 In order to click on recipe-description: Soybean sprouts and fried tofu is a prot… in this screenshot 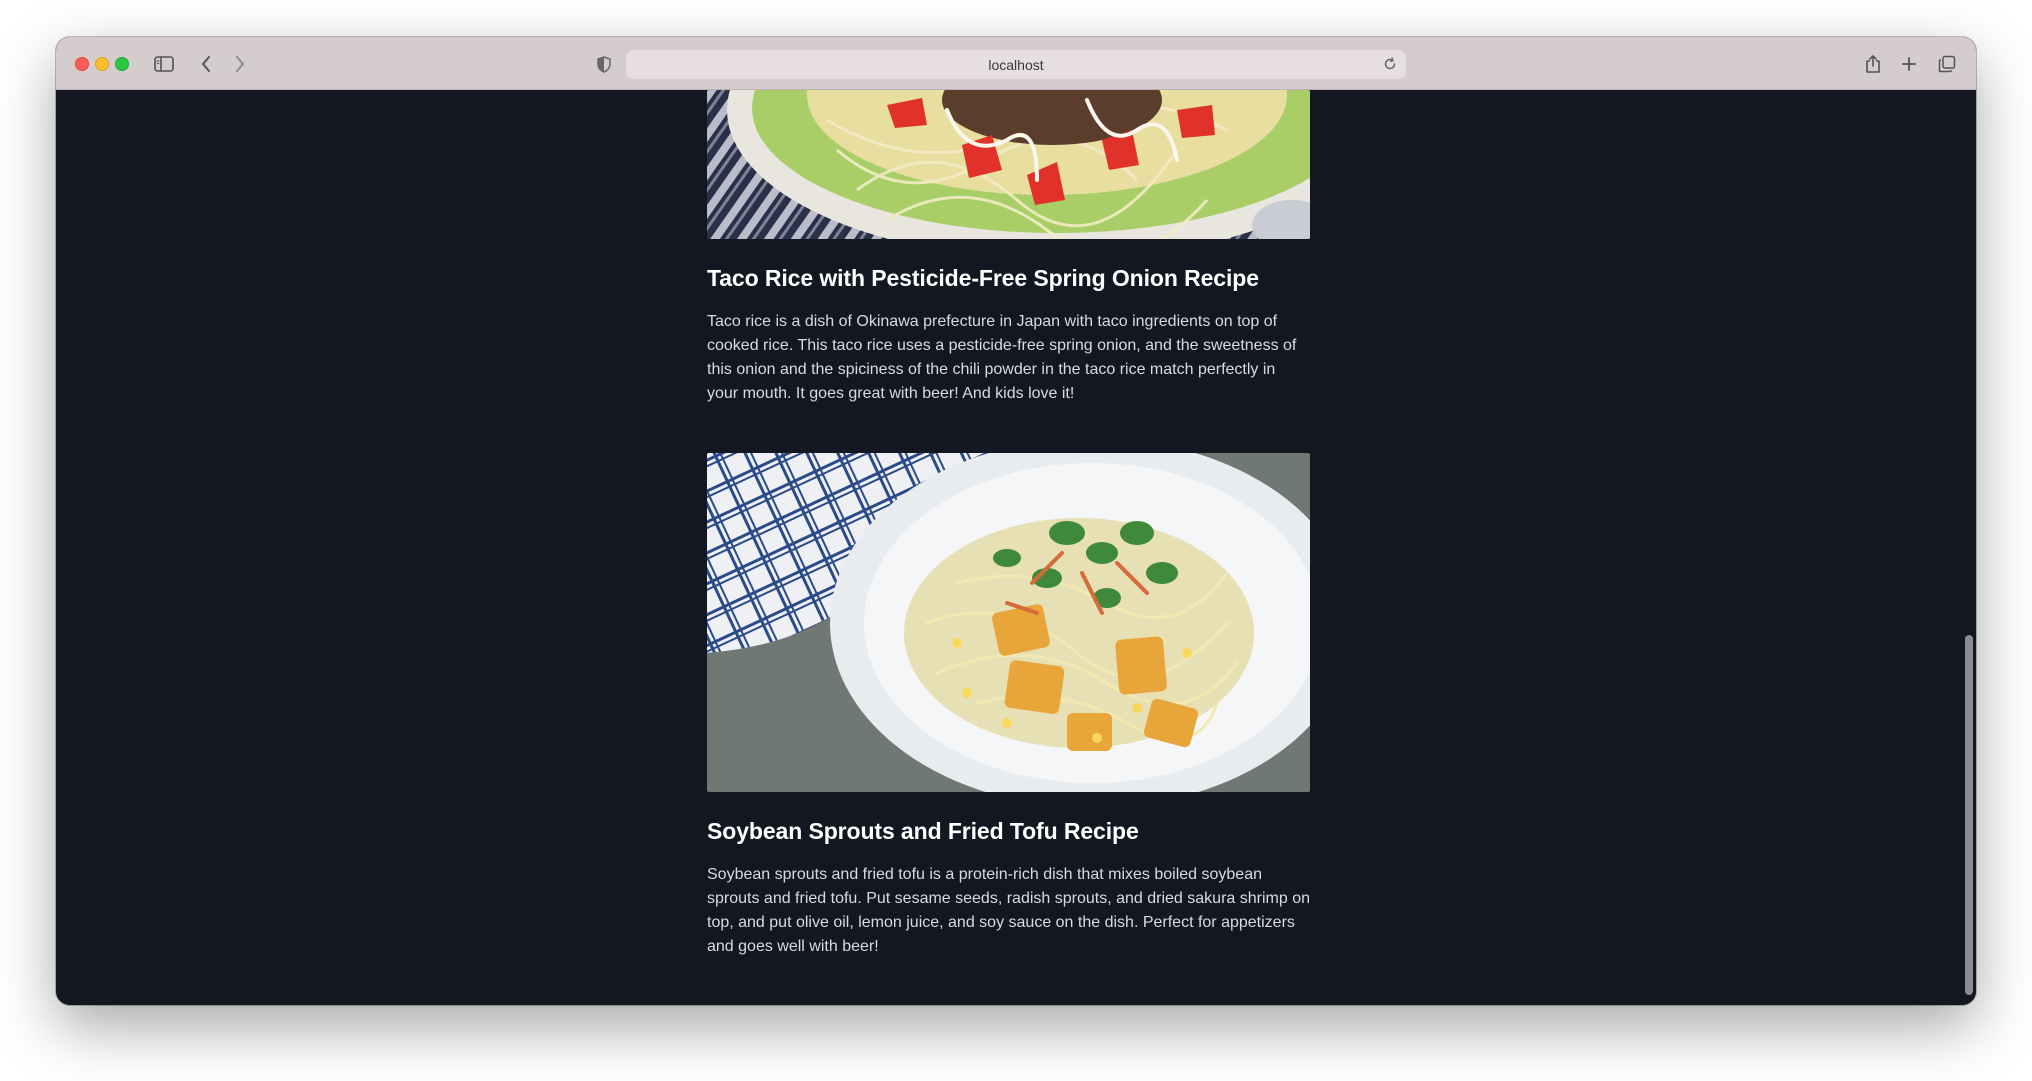, I will do `click(1008, 910)`.